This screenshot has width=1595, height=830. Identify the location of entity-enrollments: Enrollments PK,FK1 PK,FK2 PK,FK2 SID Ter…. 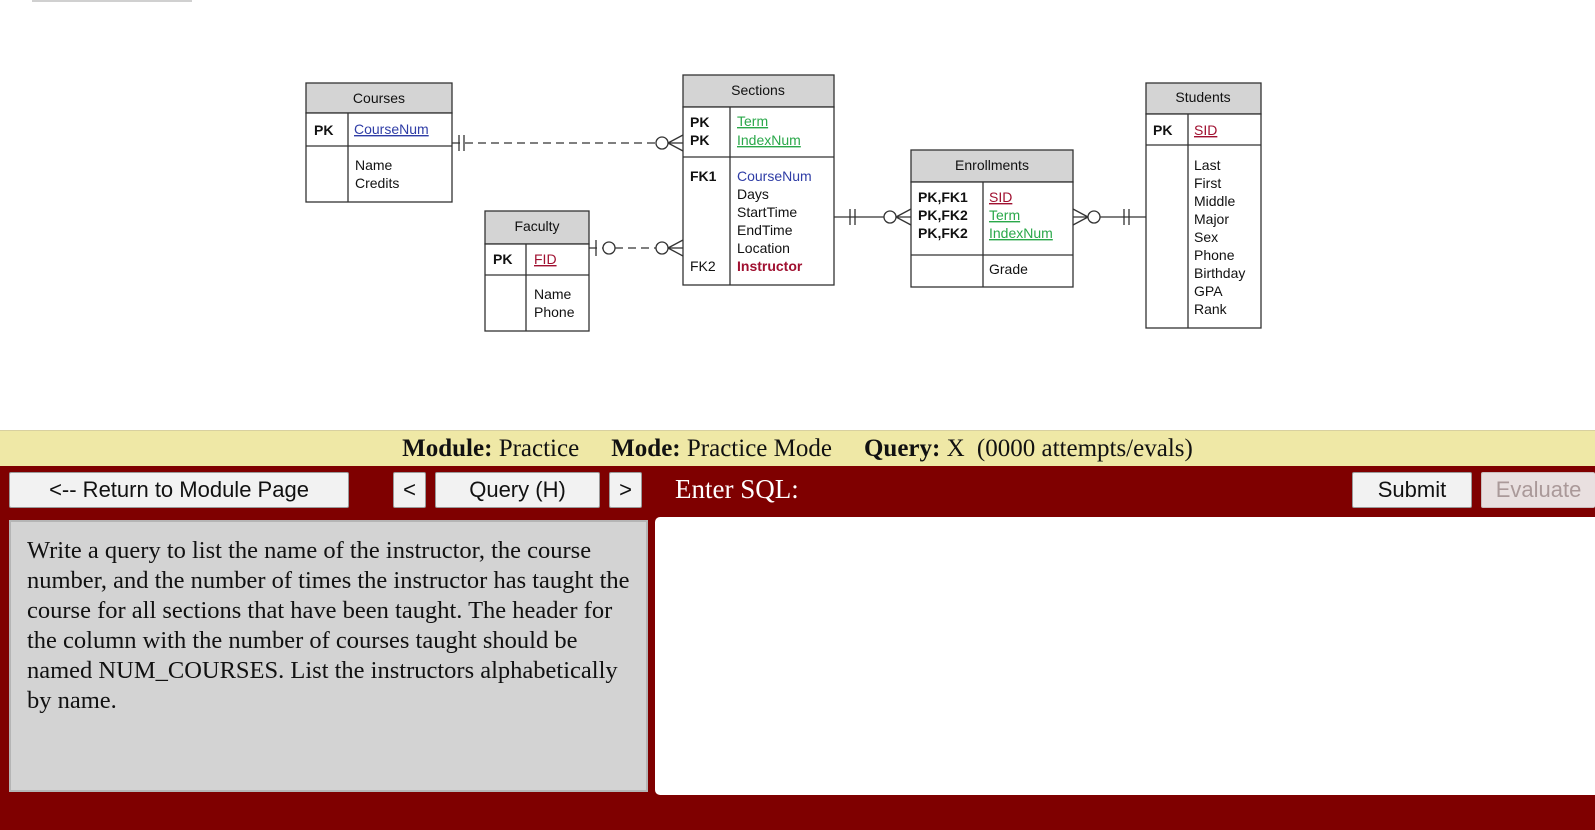
(992, 218).